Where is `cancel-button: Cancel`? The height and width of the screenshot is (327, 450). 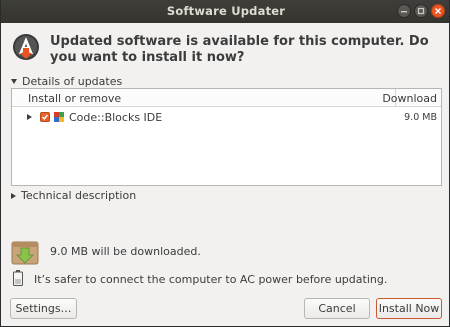 cancel-button: Cancel is located at coordinates (337, 308).